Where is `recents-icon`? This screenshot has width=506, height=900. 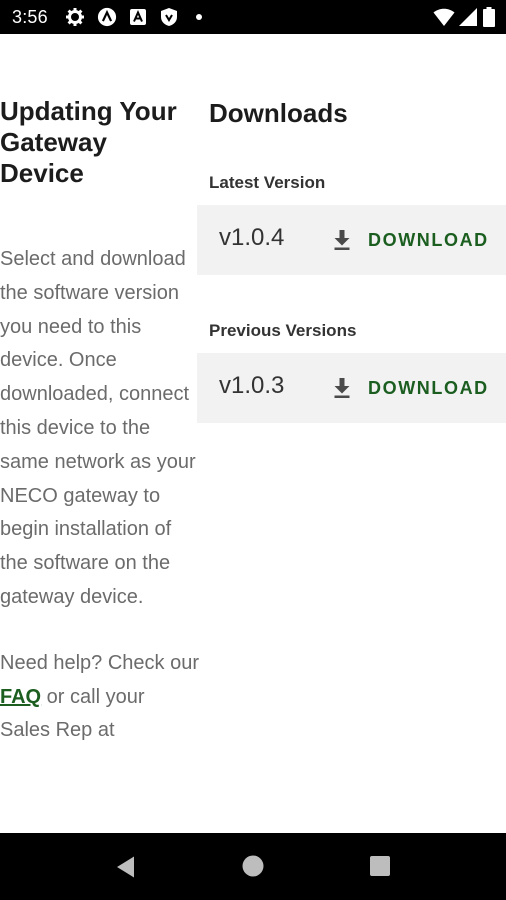 recents-icon is located at coordinates (380, 866).